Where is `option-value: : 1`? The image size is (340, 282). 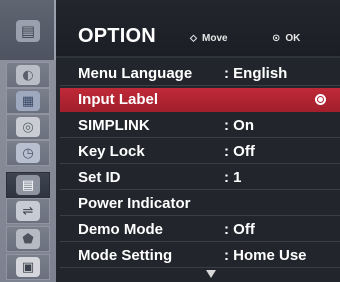
option-value: : 1 is located at coordinates (233, 177).